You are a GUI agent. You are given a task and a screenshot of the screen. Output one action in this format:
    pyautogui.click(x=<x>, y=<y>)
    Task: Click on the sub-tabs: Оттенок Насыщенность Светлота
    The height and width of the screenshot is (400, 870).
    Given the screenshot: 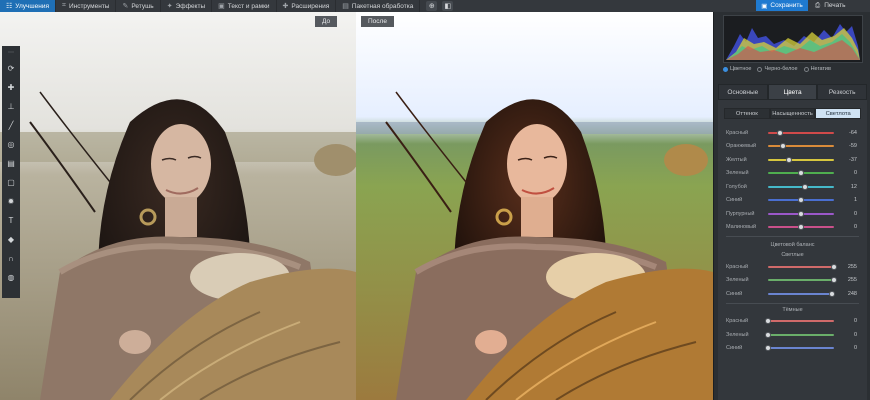 What is the action you would take?
    pyautogui.click(x=793, y=113)
    